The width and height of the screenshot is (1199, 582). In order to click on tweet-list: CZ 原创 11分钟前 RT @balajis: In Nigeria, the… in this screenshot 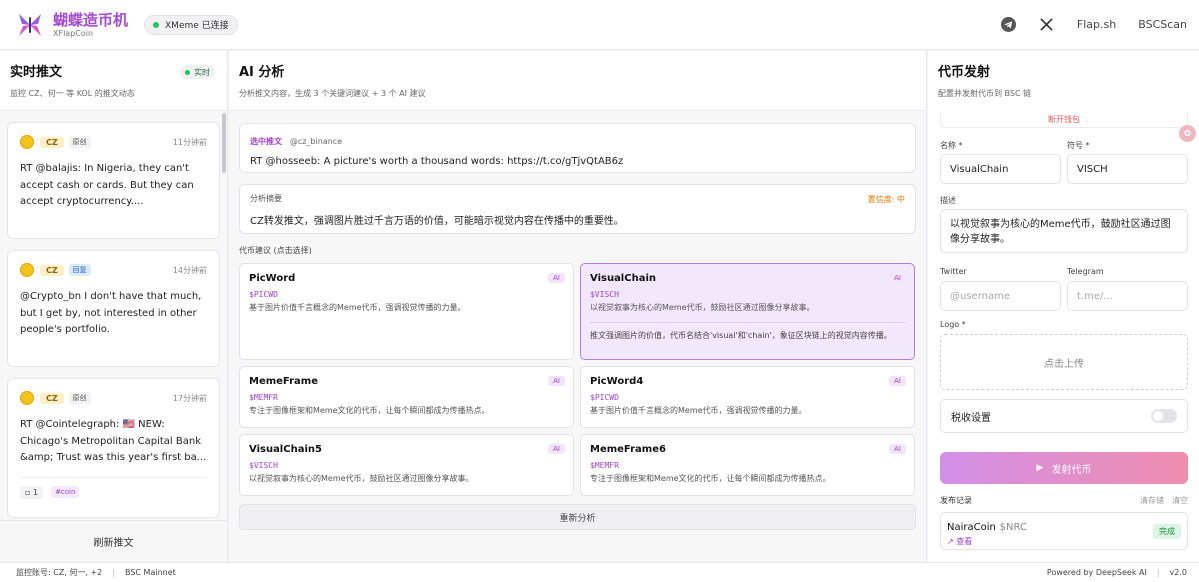, I will do `click(113, 316)`.